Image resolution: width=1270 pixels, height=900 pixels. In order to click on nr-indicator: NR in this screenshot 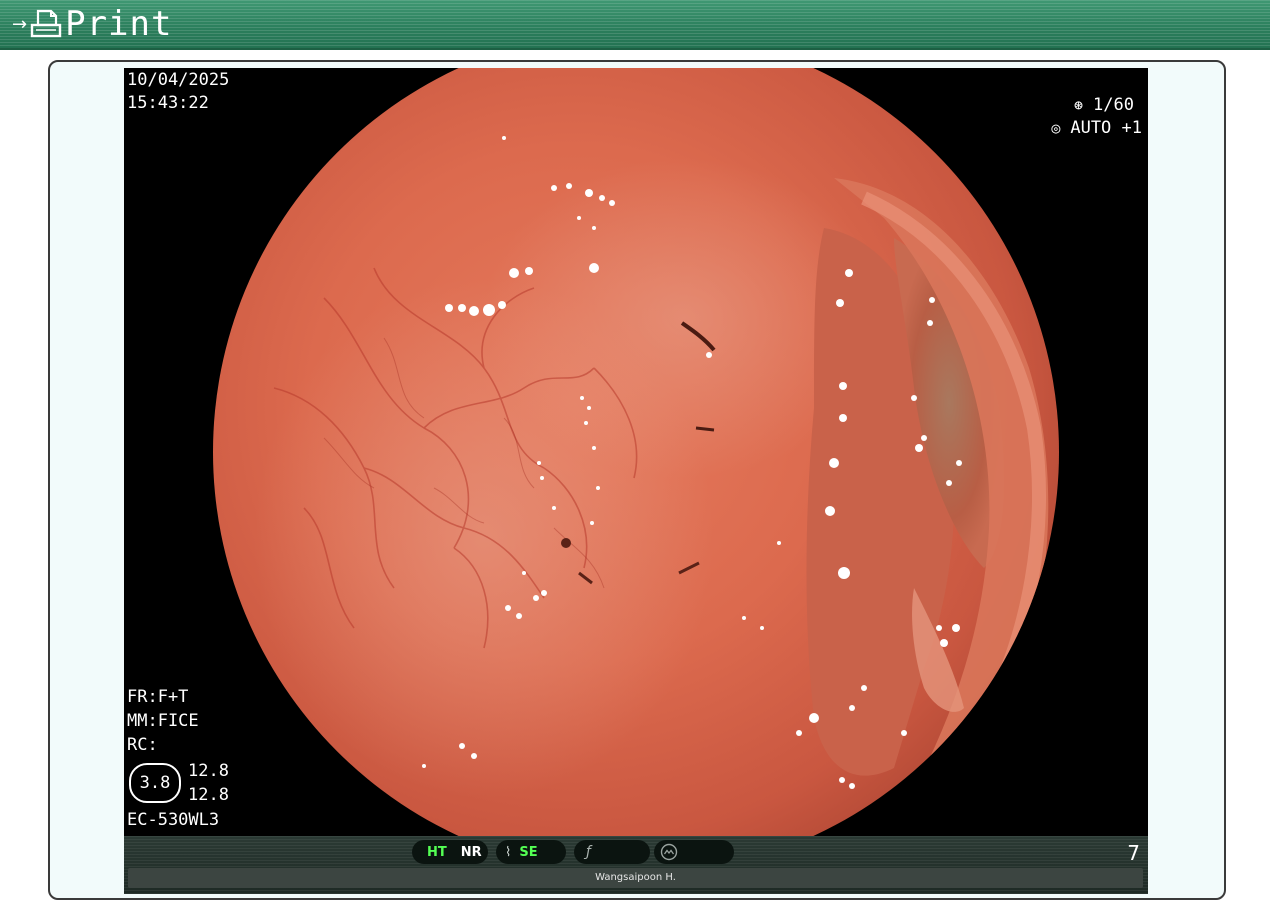, I will do `click(471, 852)`.